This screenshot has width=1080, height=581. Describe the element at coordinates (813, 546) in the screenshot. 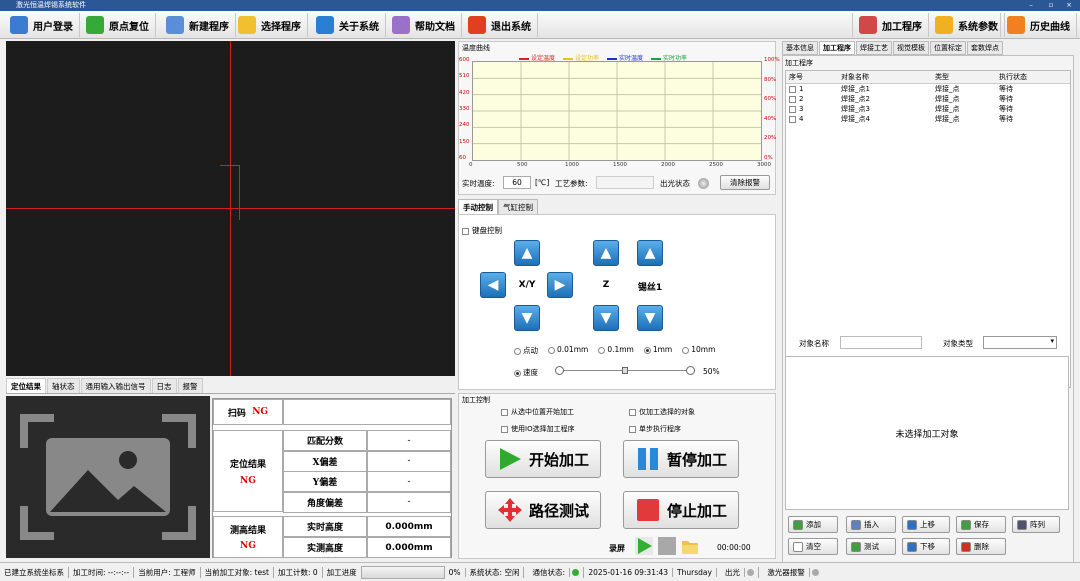

I see `side-btn-5: 清空` at that location.